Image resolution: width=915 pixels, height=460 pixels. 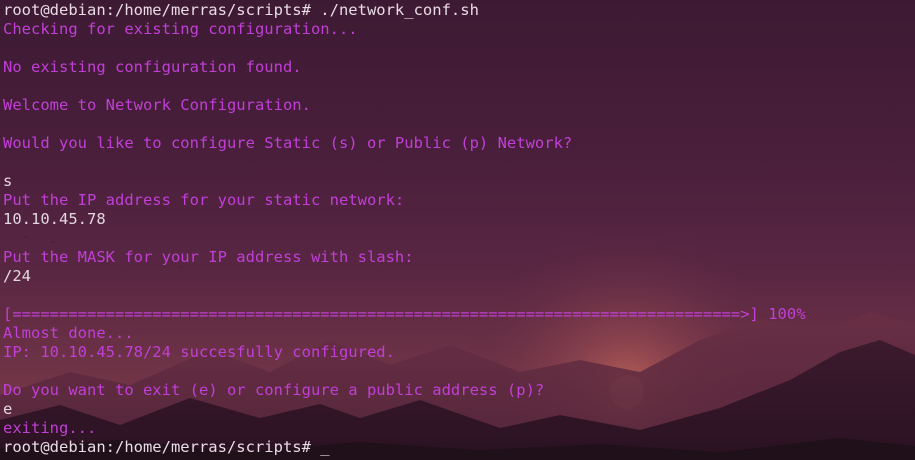 I want to click on output-line: Welcome to Network Configuration., so click(x=157, y=105).